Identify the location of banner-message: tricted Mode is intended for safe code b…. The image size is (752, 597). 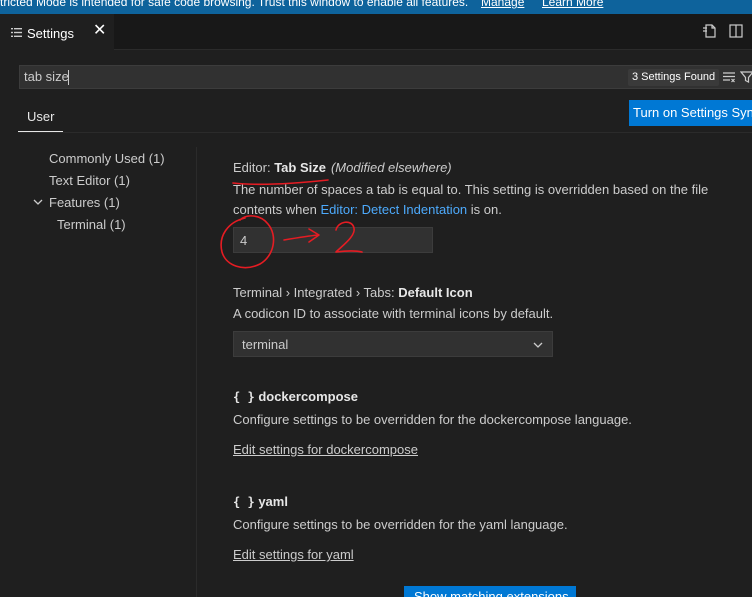
(234, 4).